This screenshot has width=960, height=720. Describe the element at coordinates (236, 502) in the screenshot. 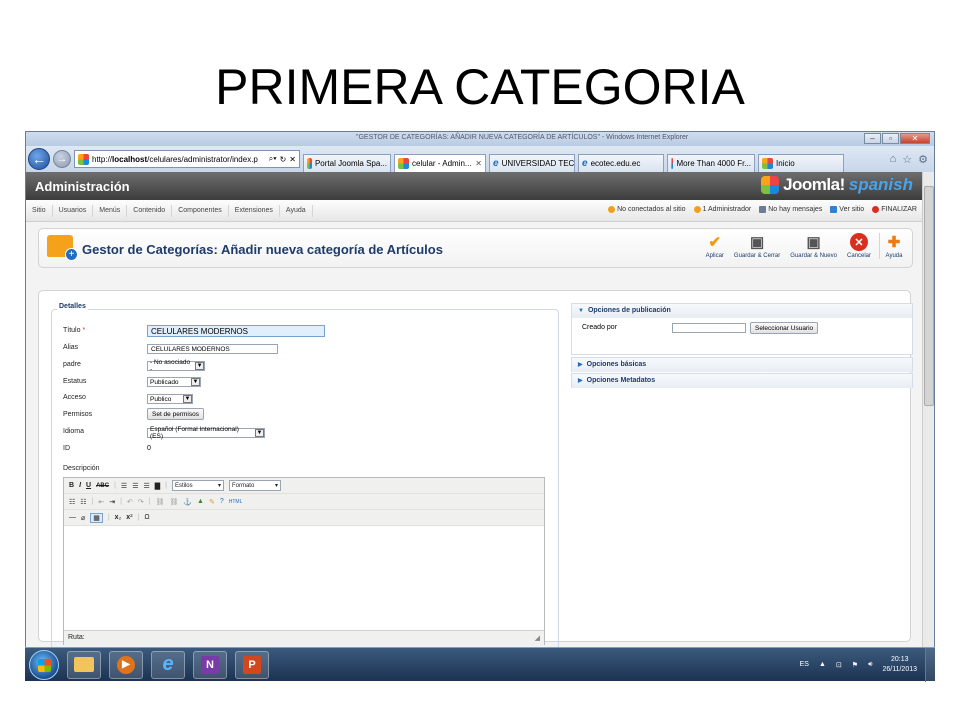

I see `html-icon: HTML` at that location.